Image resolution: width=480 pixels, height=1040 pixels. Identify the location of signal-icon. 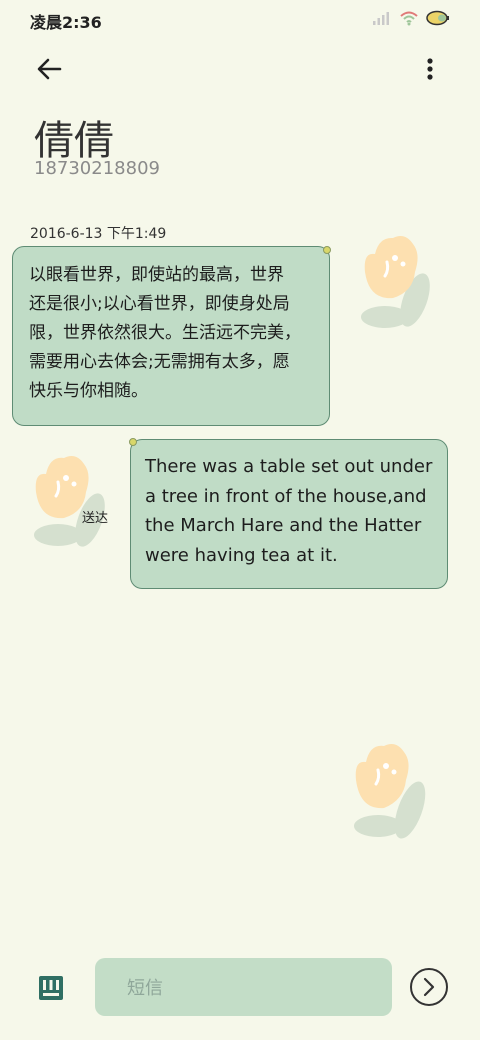
(381, 18).